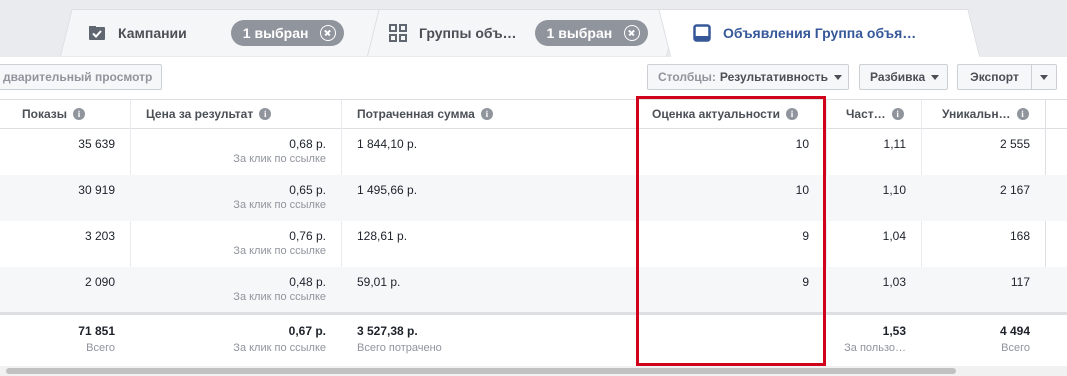 This screenshot has width=1067, height=376. I want to click on breakdown-dropdown: Разбивка, so click(903, 77).